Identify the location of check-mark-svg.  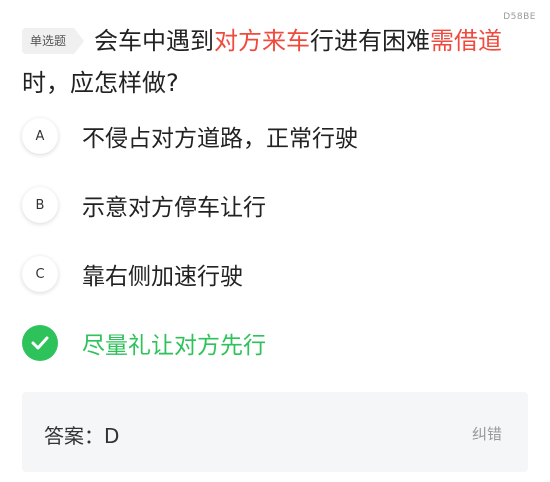
(40, 343).